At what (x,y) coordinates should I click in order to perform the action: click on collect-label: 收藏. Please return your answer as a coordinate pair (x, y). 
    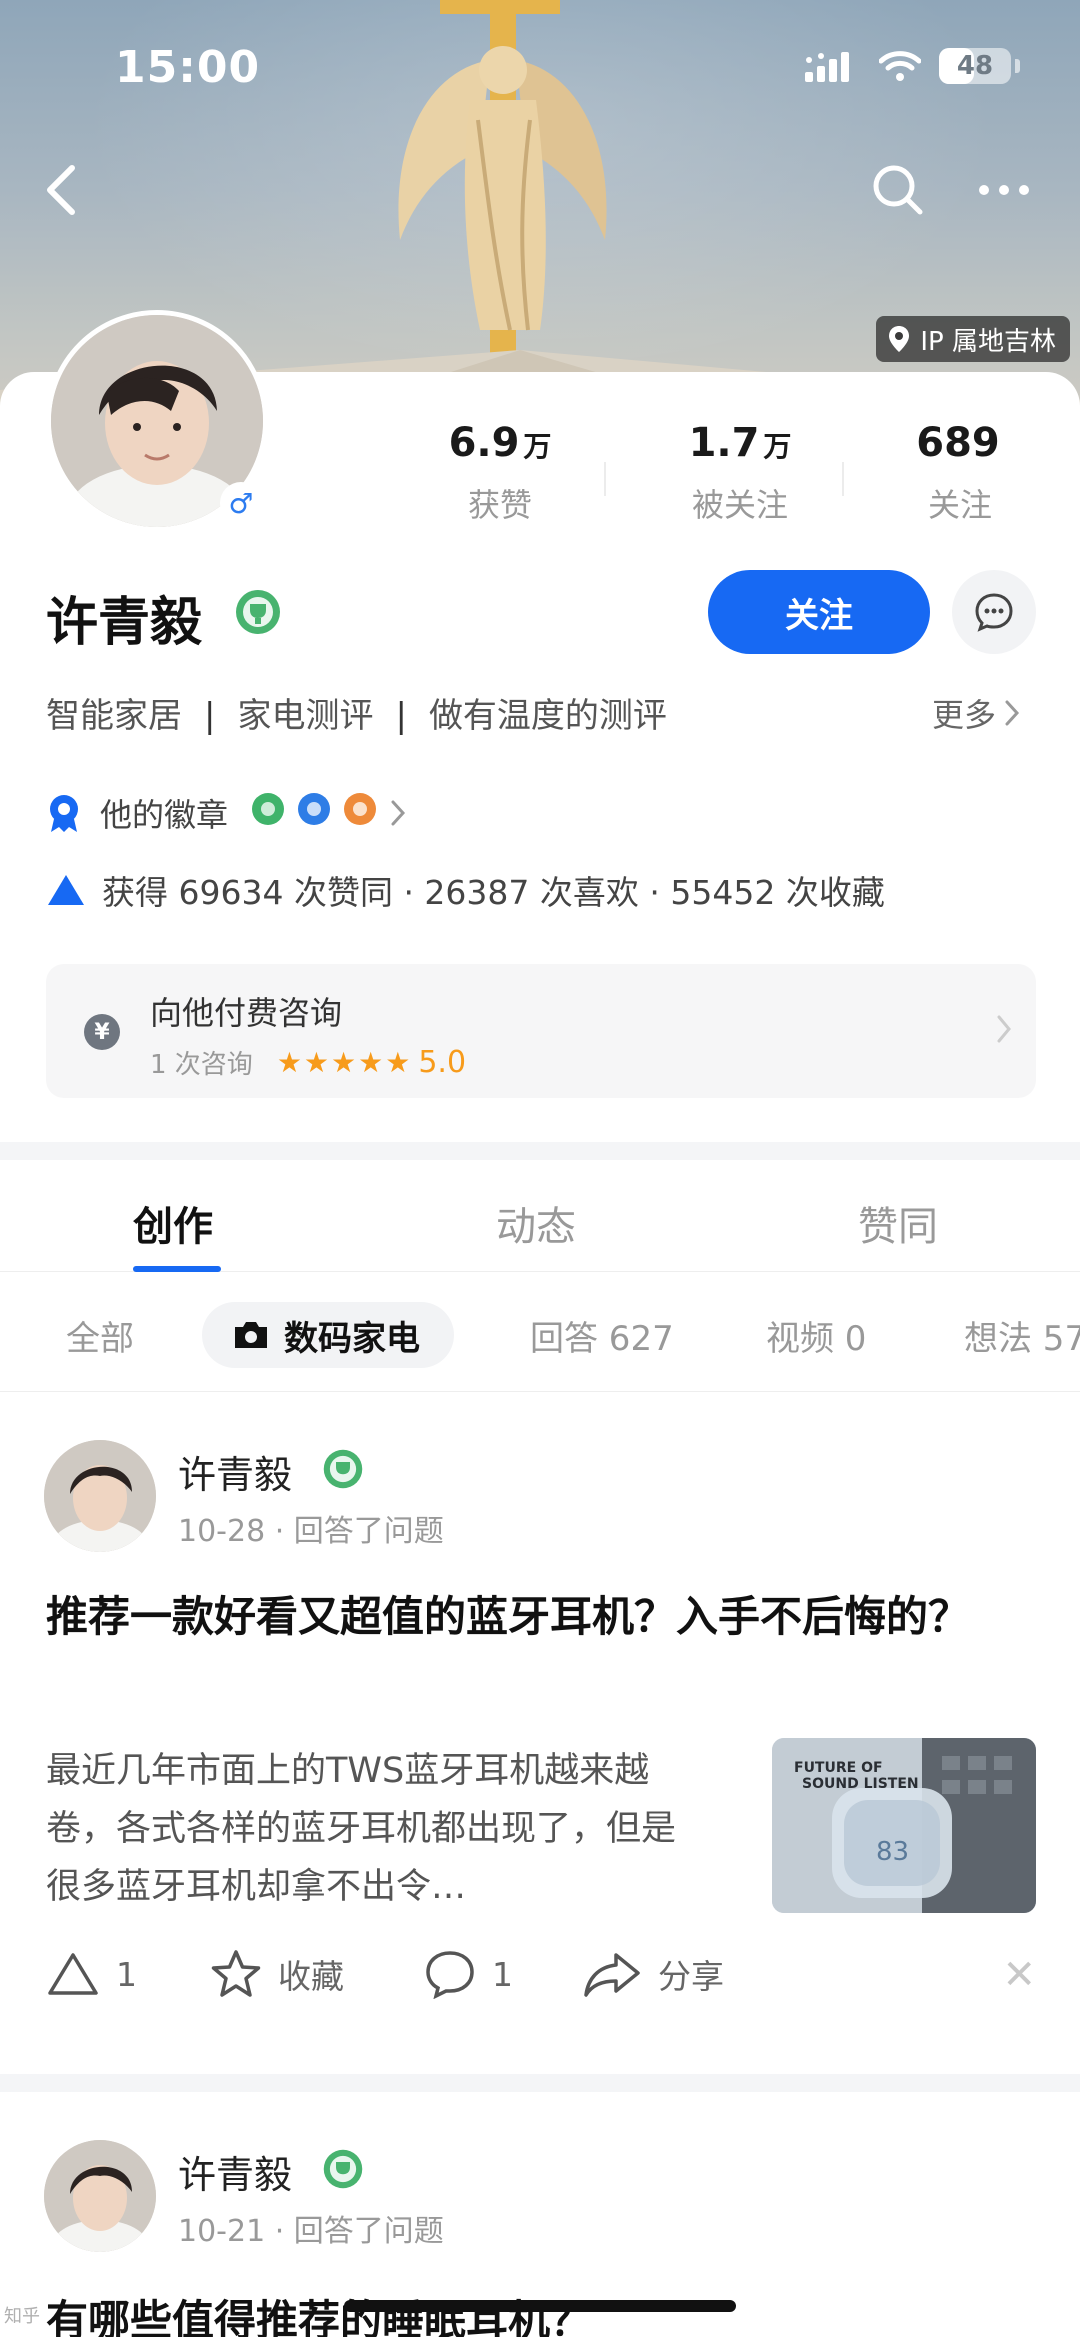
    Looking at the image, I should click on (311, 1976).